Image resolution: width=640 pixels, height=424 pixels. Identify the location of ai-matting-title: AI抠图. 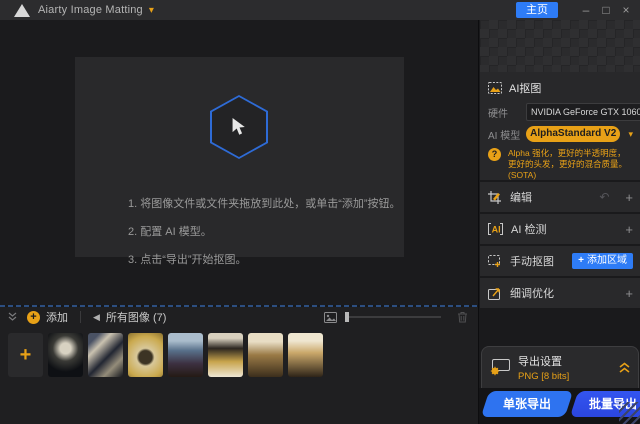
(525, 89).